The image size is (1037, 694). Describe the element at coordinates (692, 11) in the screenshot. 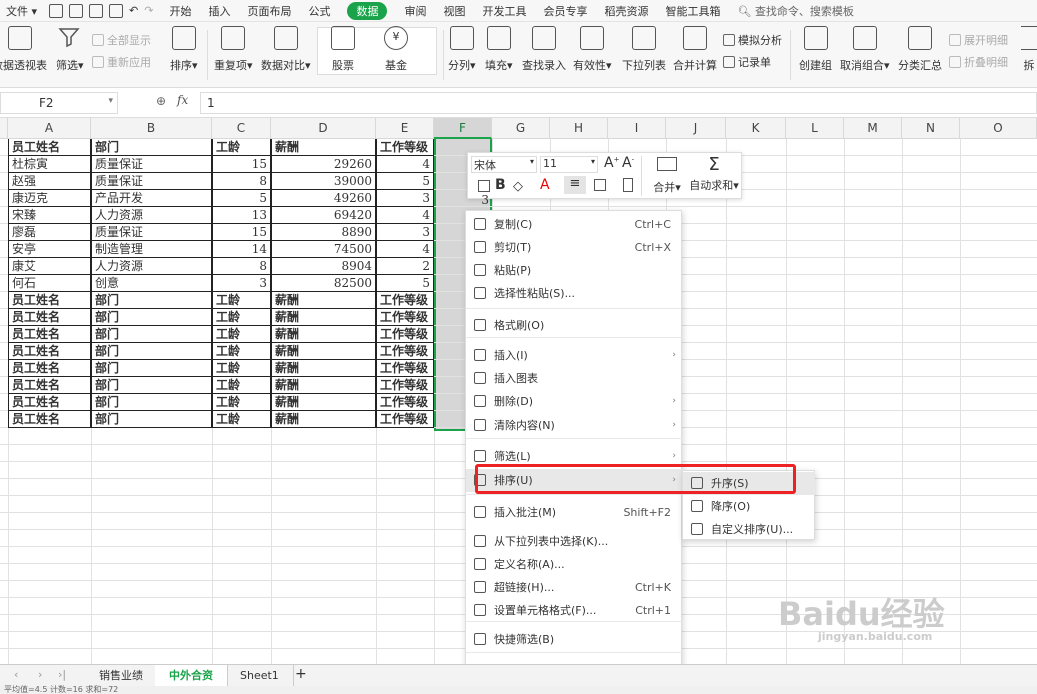

I see `tab-smart-tools: 智能工具箱` at that location.